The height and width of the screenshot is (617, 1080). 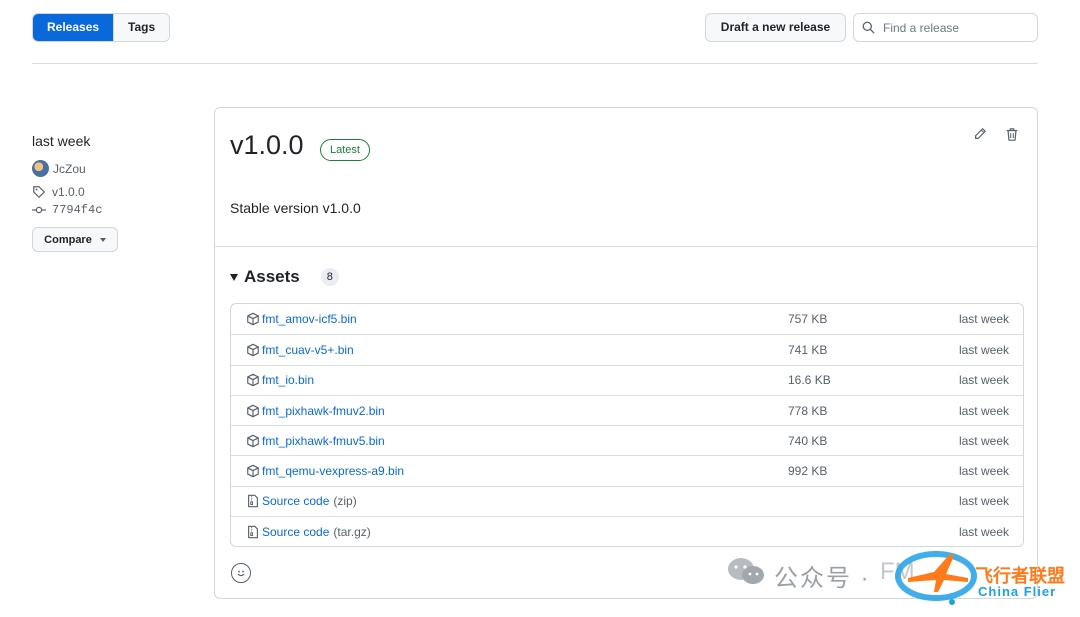 What do you see at coordinates (102, 239) in the screenshot?
I see `chevron-down-icon` at bounding box center [102, 239].